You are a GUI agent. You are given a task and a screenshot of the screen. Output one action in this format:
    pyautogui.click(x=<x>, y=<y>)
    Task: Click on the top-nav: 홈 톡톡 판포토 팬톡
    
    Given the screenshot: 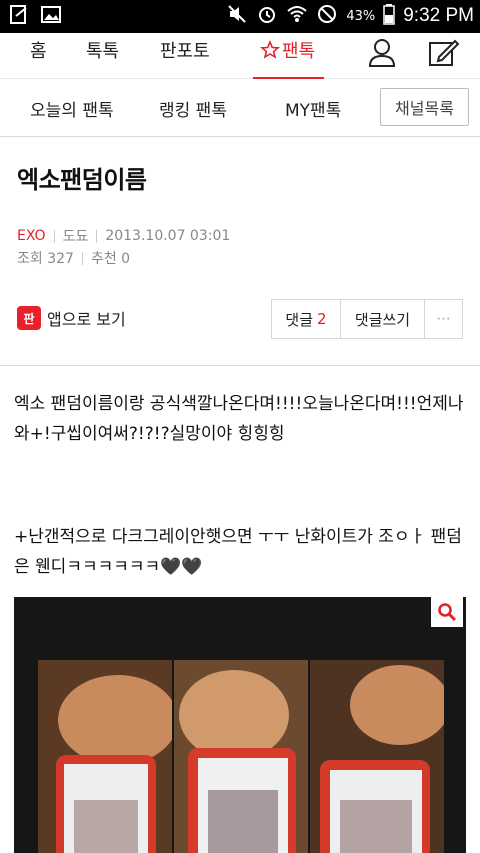 What is the action you would take?
    pyautogui.click(x=240, y=56)
    